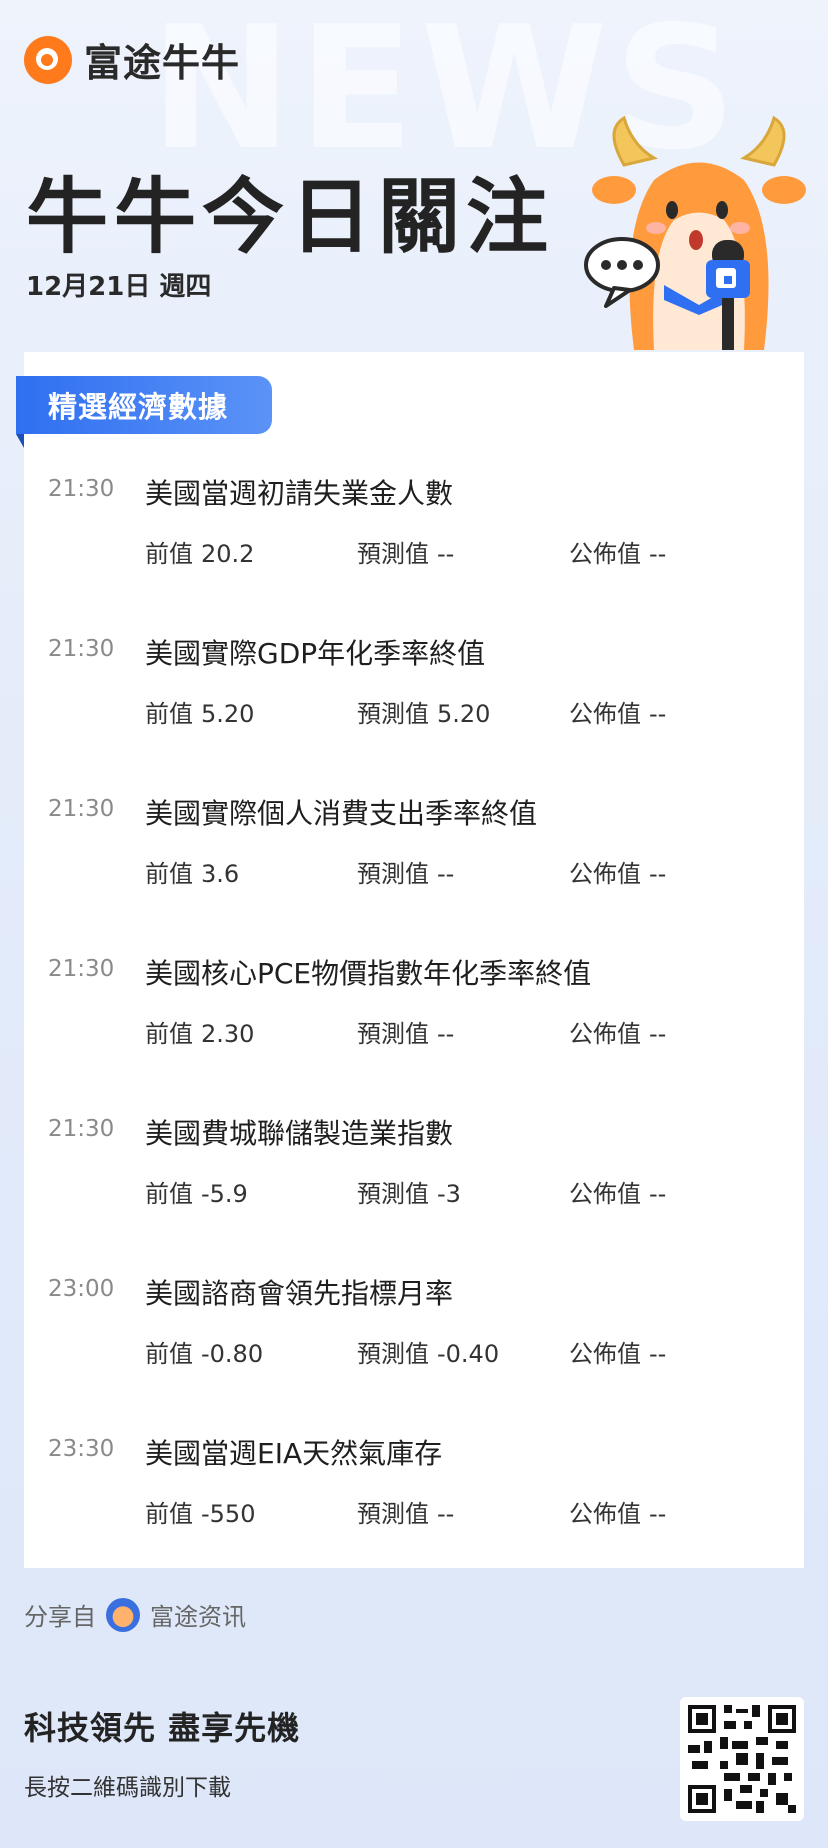 The image size is (828, 1848). I want to click on brand-name: 富途牛牛, so click(162, 63).